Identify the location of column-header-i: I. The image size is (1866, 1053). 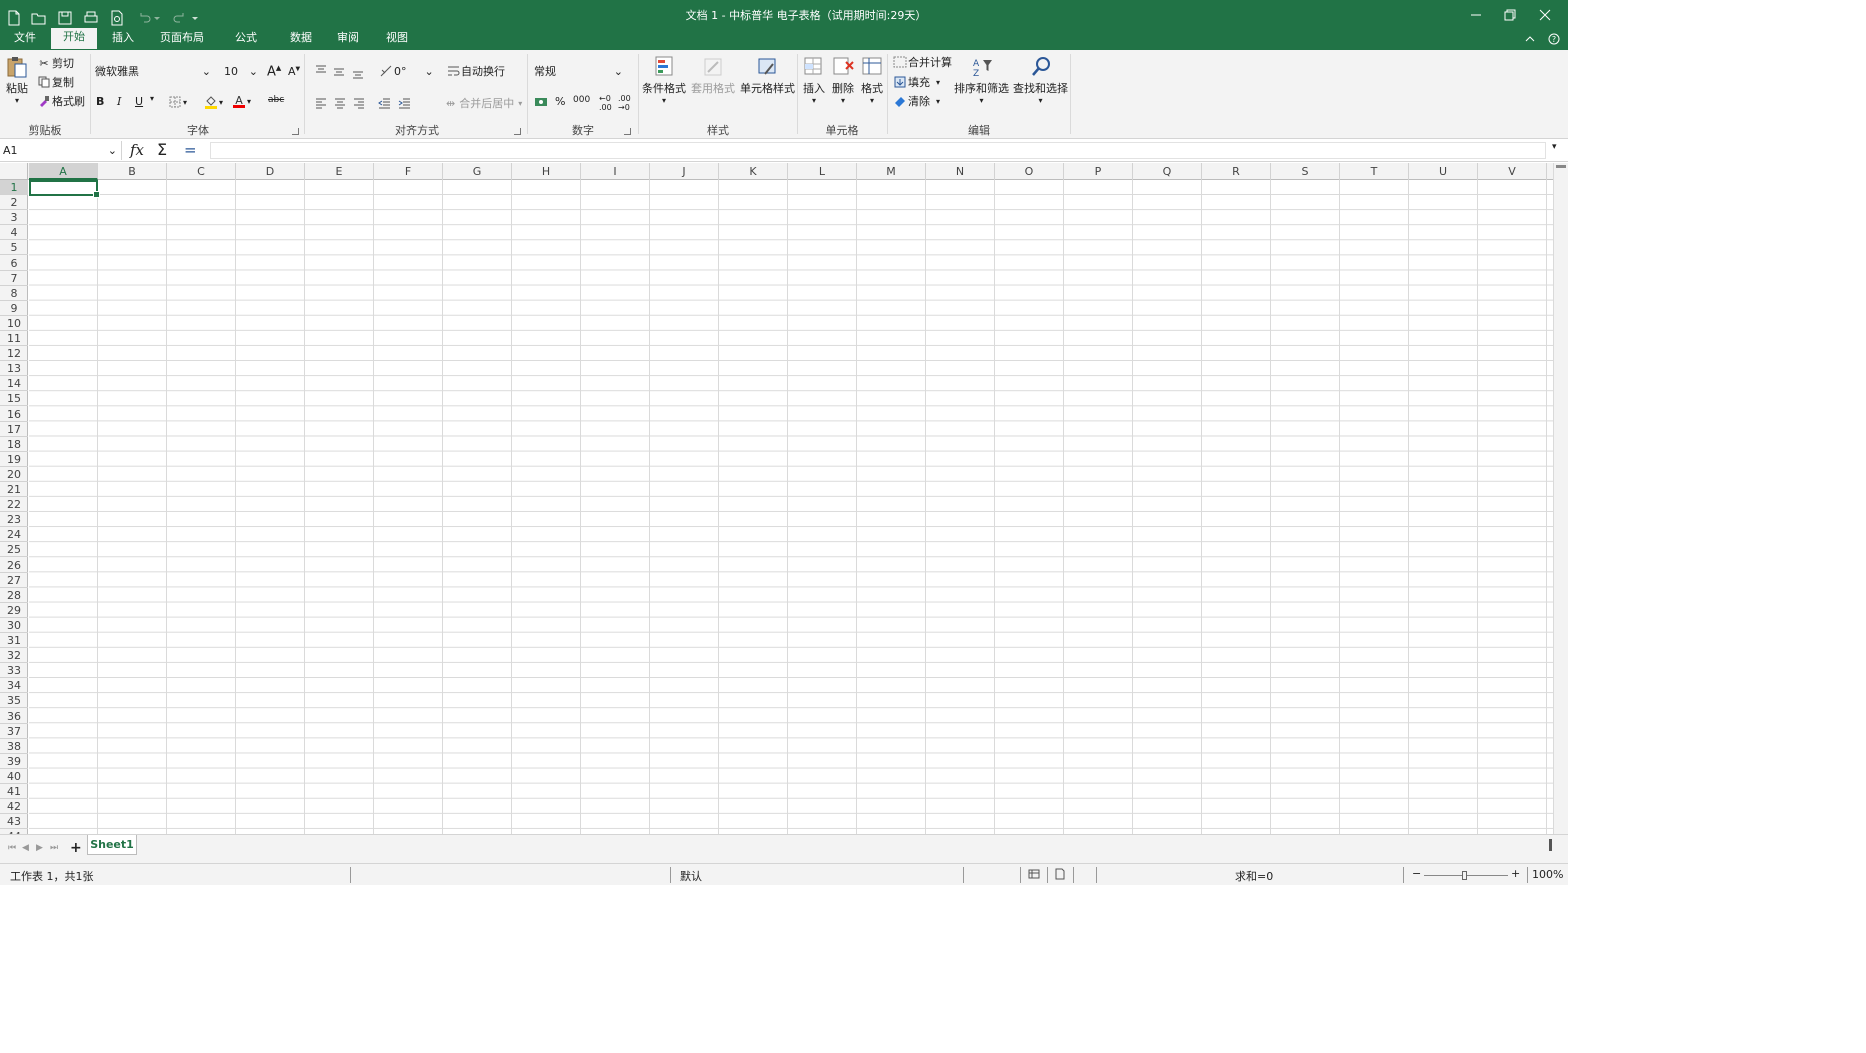
(615, 171).